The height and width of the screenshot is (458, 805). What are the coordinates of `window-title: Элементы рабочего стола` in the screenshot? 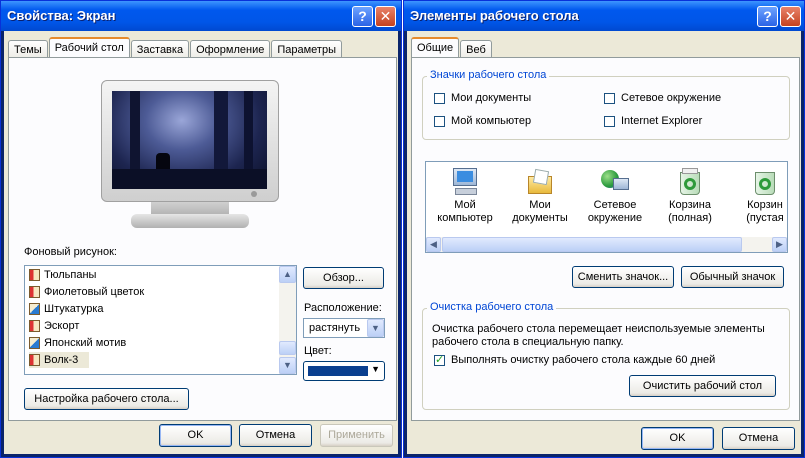 It's located at (494, 15).